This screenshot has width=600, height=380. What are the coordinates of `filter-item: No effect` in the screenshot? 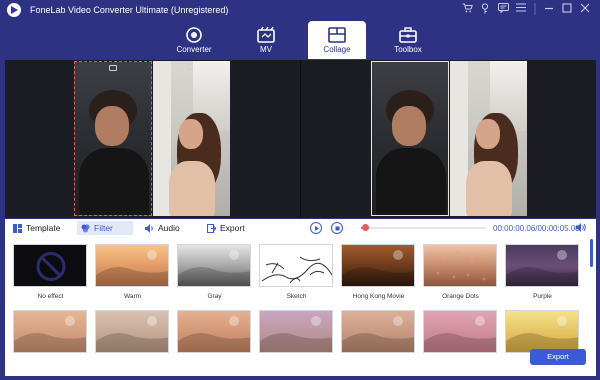 It's located at (50, 272).